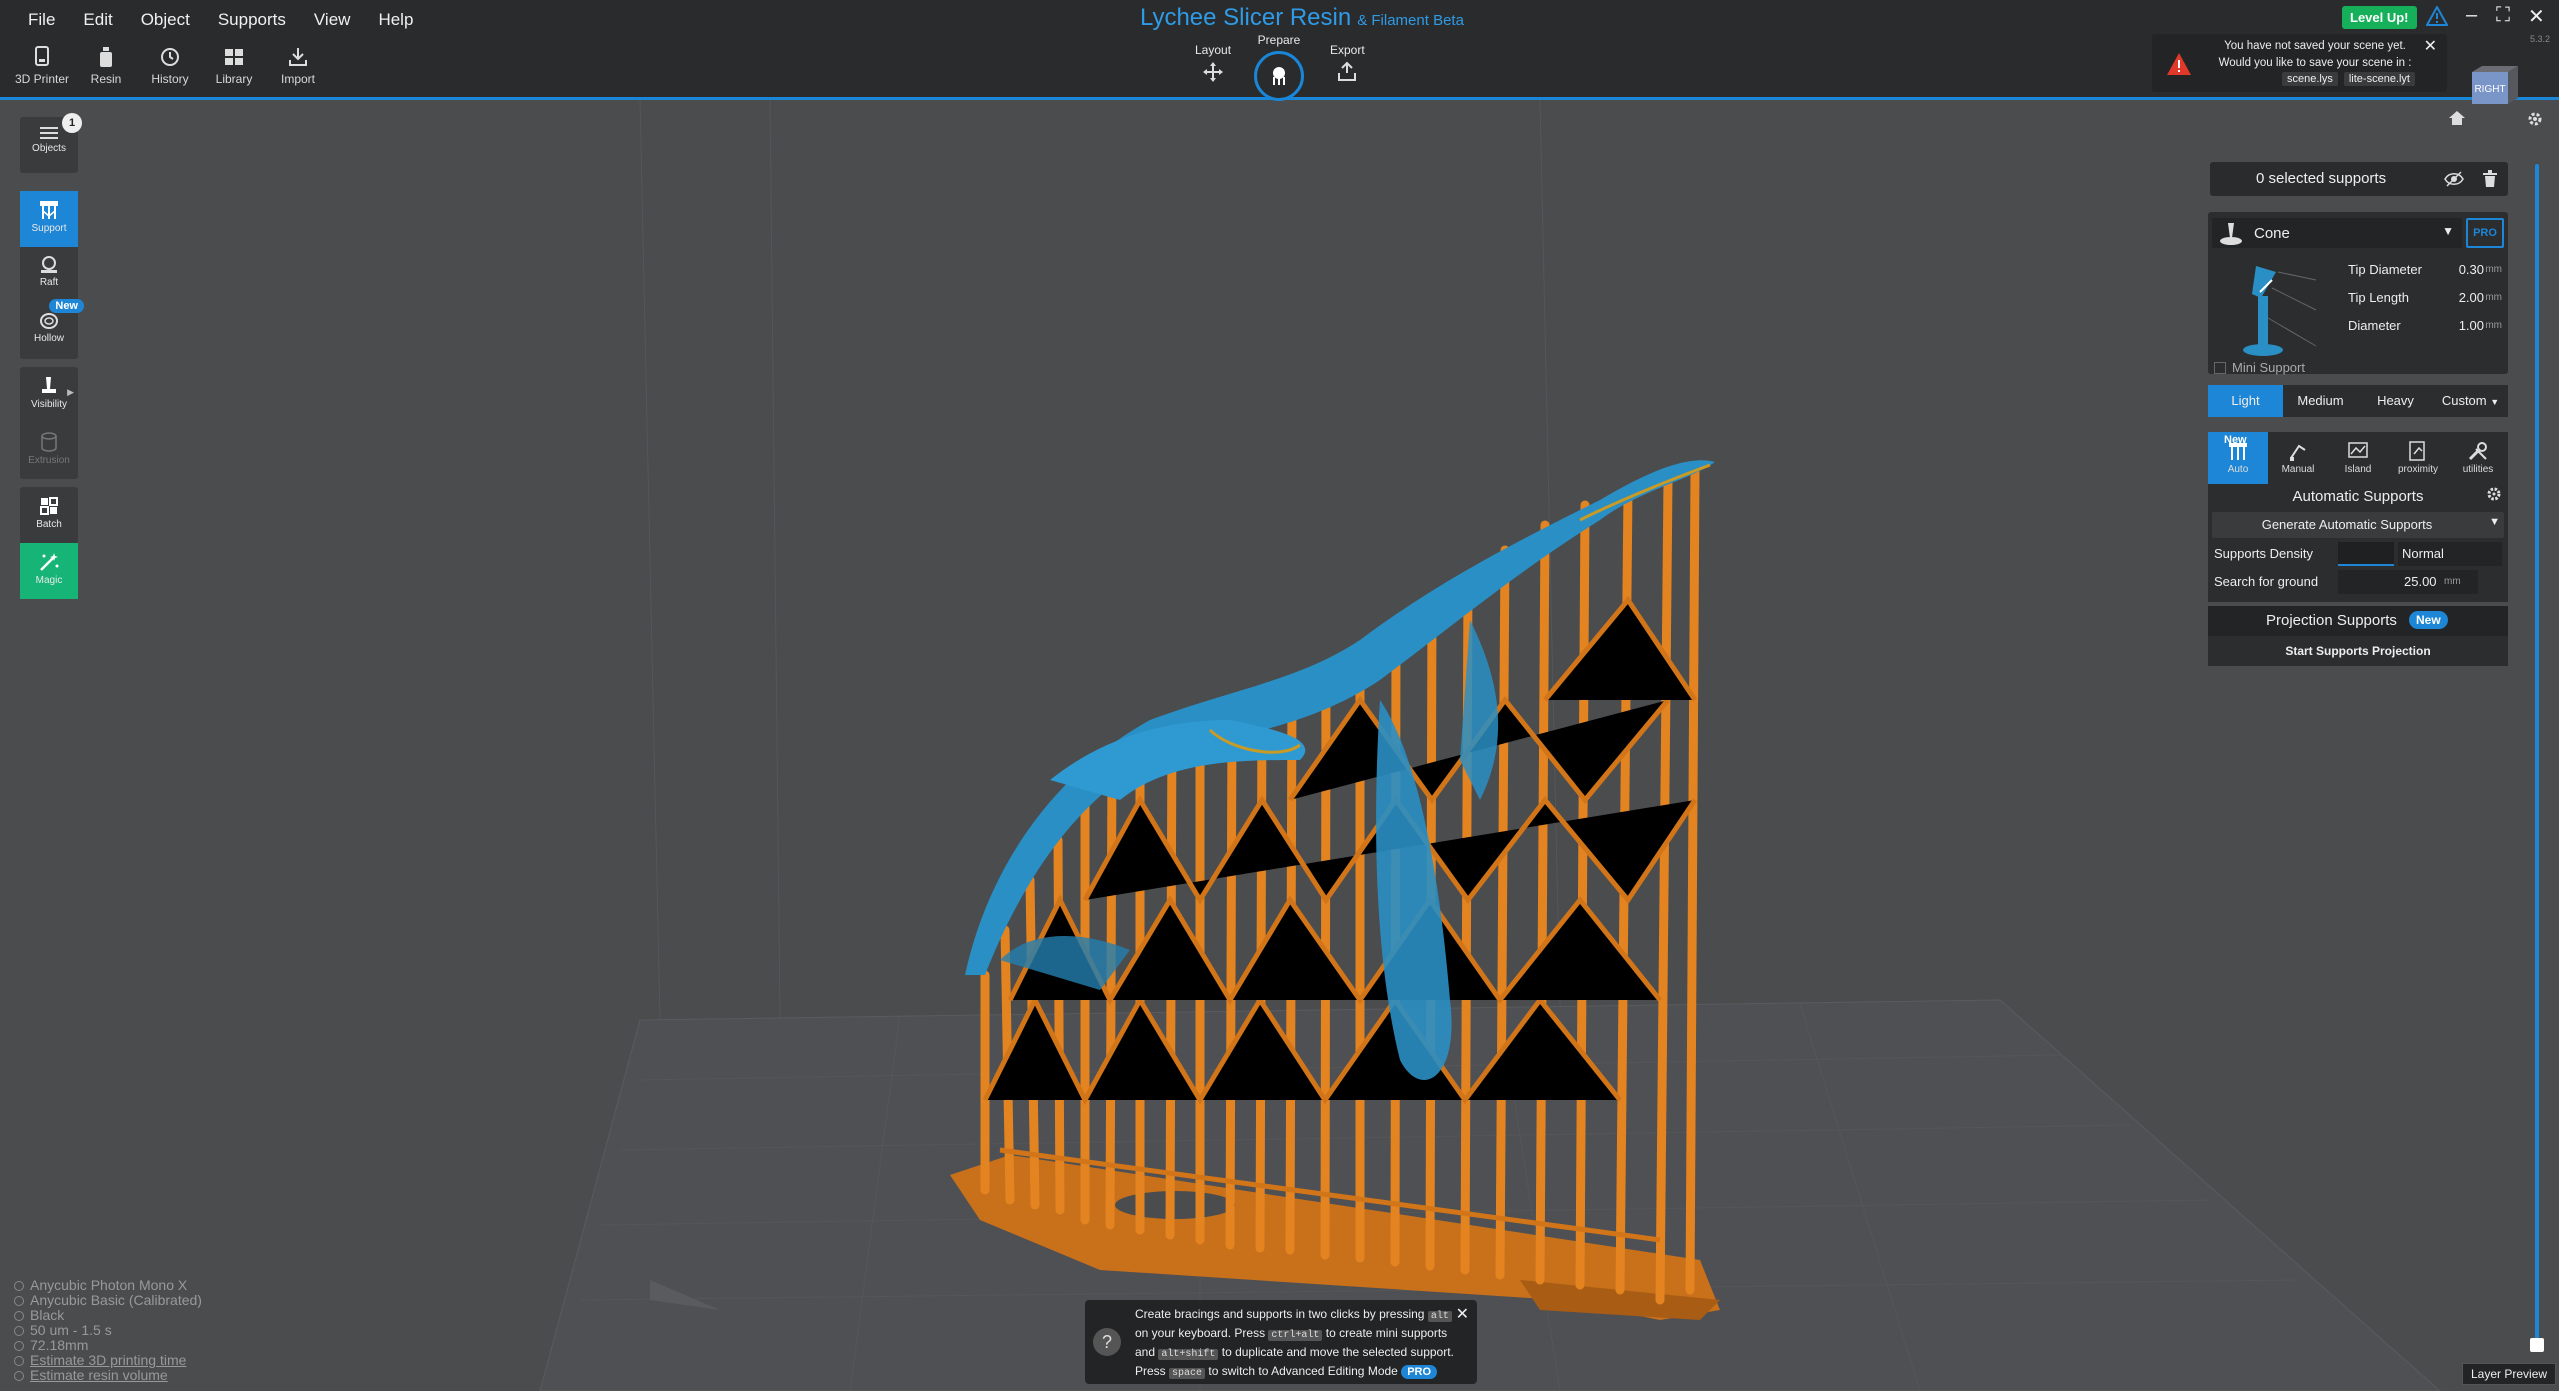 Image resolution: width=2559 pixels, height=1391 pixels. What do you see at coordinates (298, 66) in the screenshot?
I see `import-tool-button: Import` at bounding box center [298, 66].